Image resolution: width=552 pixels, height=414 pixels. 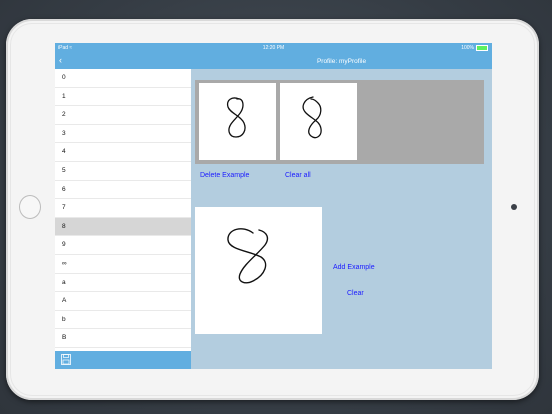 What do you see at coordinates (355, 293) in the screenshot?
I see `clear-button: Clear` at bounding box center [355, 293].